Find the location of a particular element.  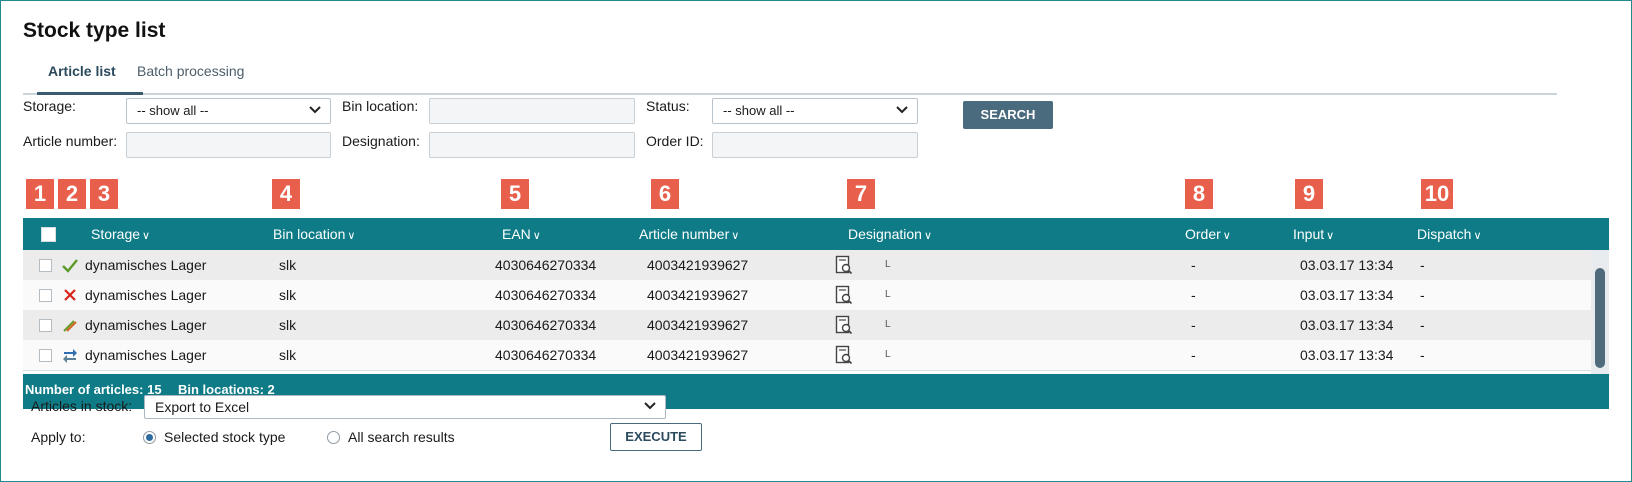

article-count: Number of articles: 15 is located at coordinates (93, 389).